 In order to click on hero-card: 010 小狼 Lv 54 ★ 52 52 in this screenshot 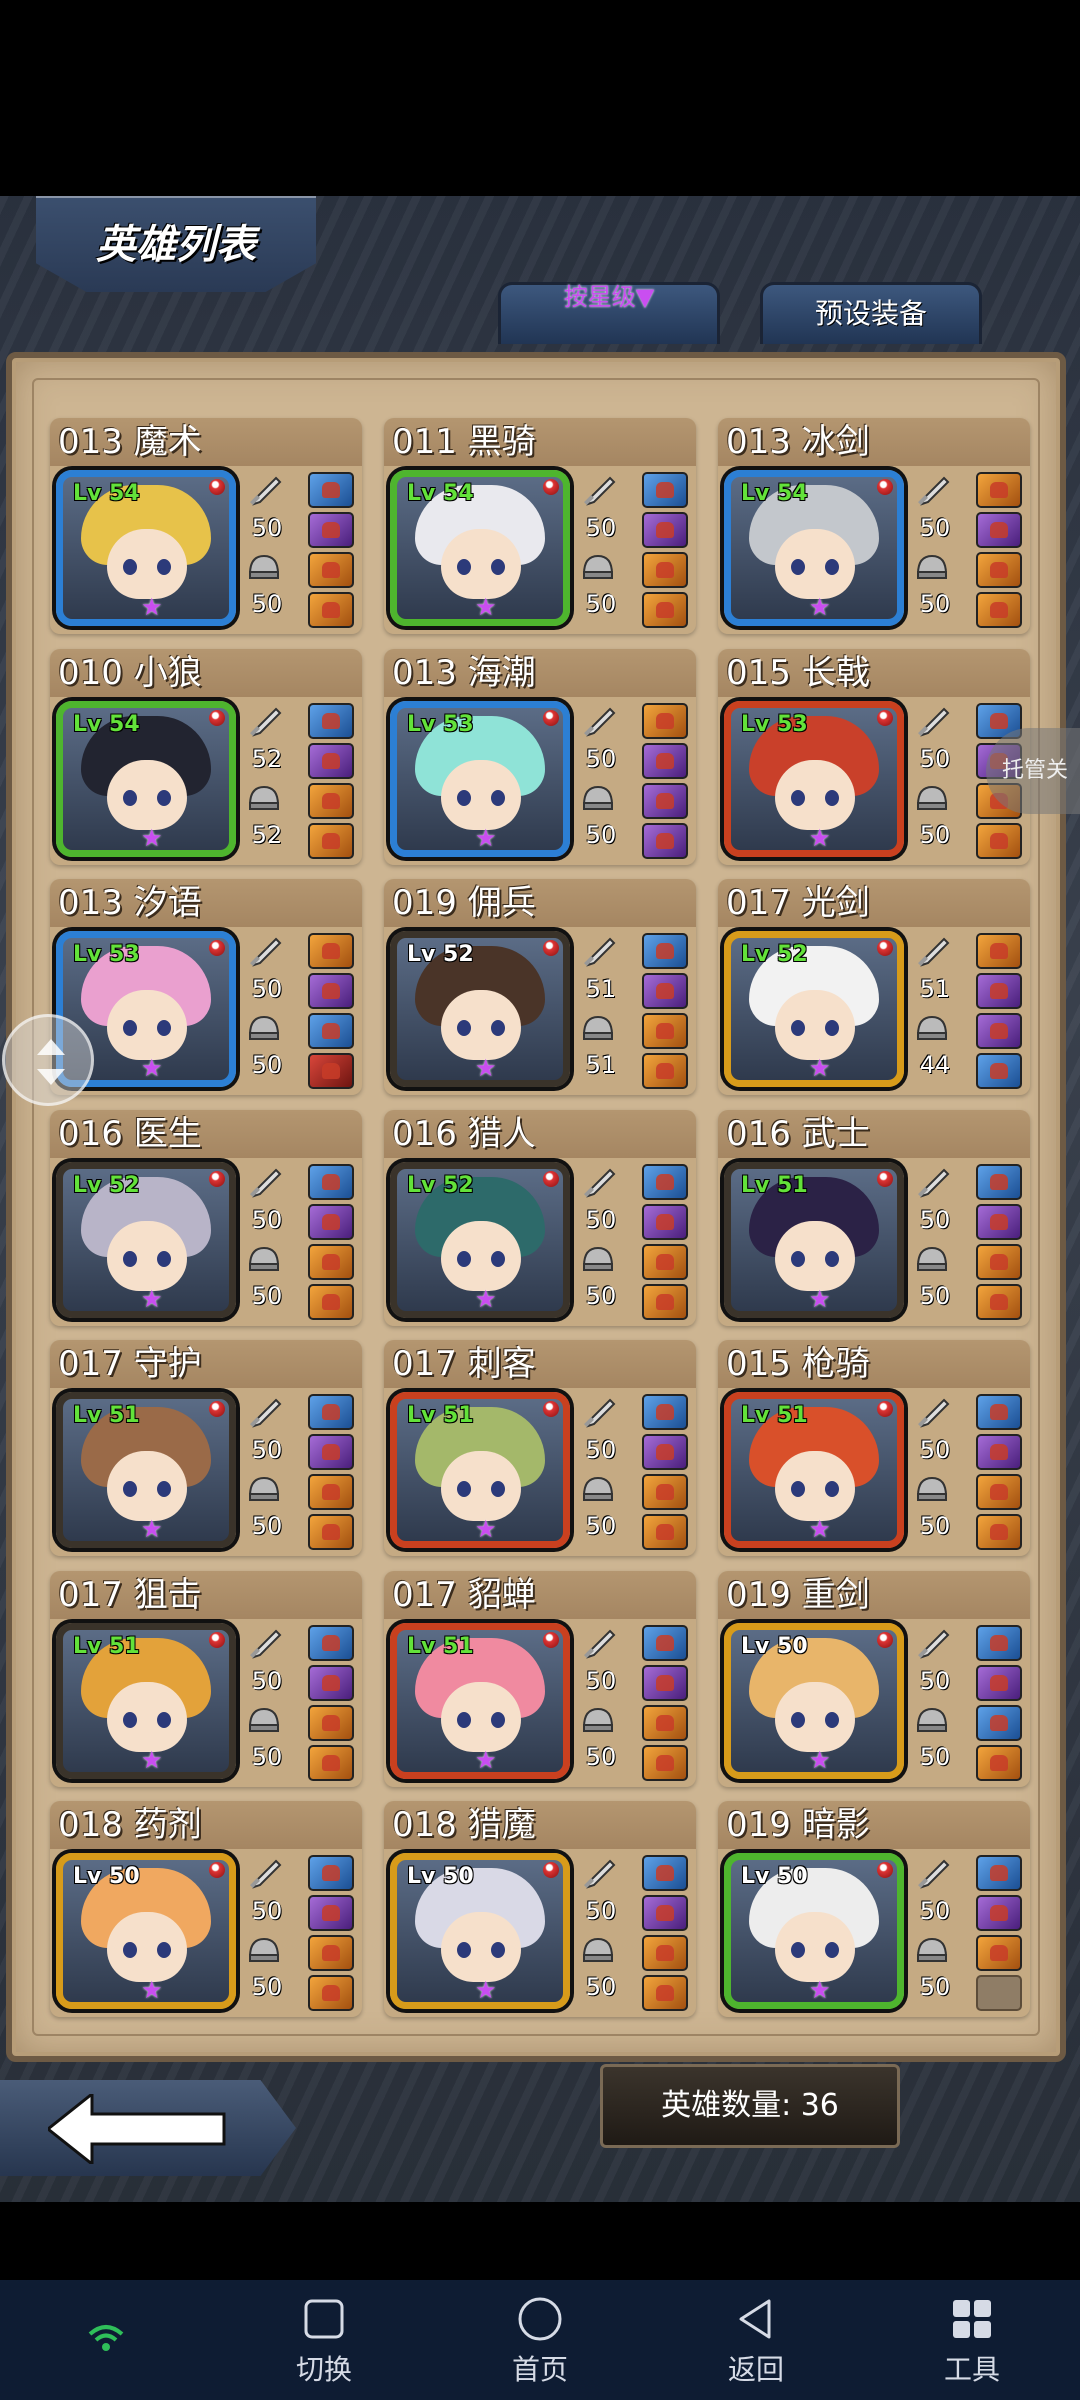, I will do `click(206, 756)`.